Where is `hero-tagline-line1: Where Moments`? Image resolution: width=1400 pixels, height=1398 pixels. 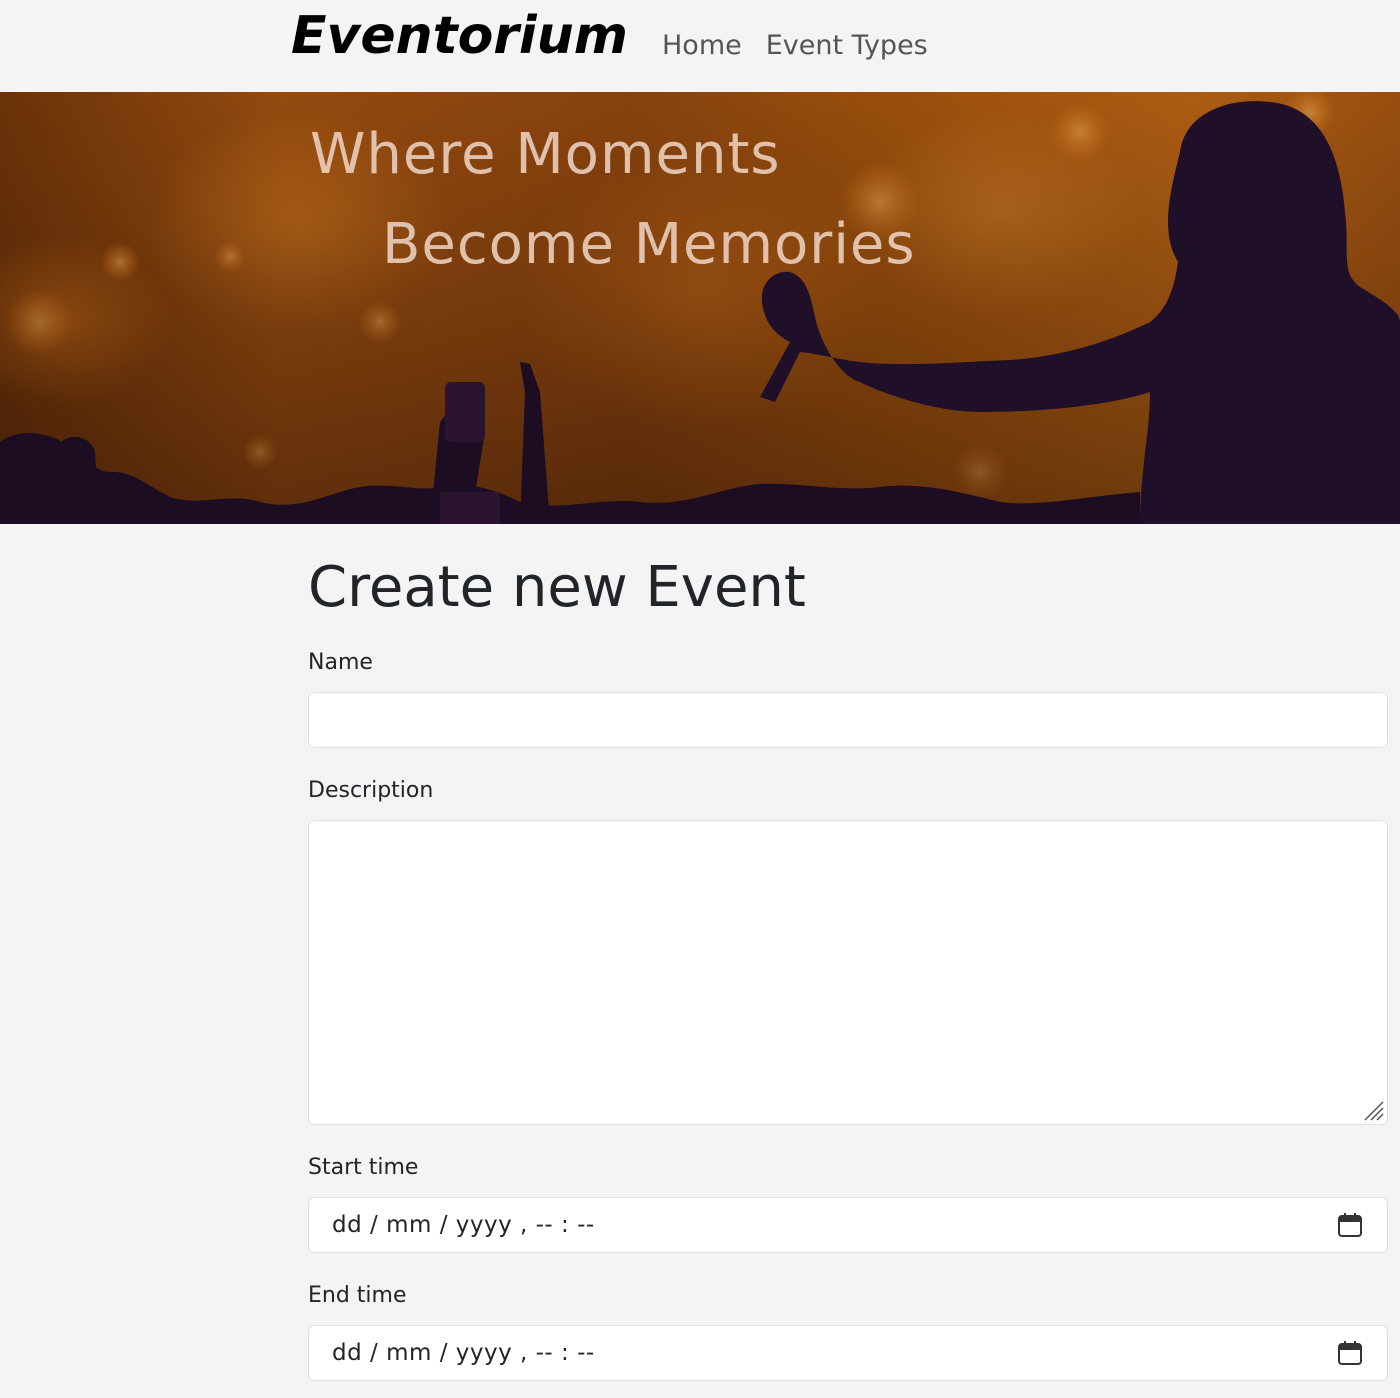 hero-tagline-line1: Where Moments is located at coordinates (545, 154).